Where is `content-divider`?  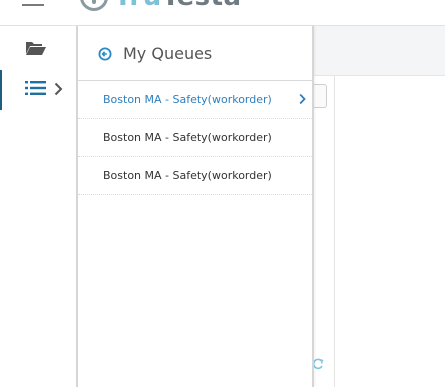 content-divider is located at coordinates (334, 231).